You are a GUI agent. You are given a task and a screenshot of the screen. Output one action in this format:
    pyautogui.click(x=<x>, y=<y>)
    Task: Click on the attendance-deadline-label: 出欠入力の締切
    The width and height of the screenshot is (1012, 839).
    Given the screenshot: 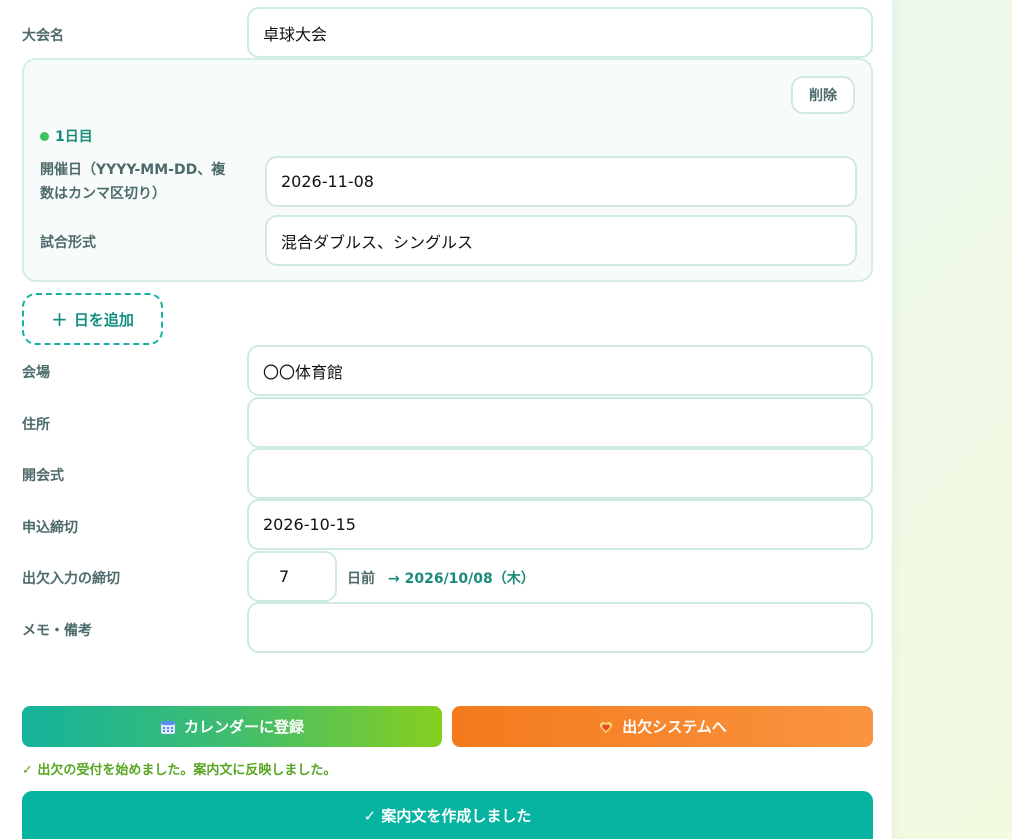 What is the action you would take?
    pyautogui.click(x=71, y=579)
    